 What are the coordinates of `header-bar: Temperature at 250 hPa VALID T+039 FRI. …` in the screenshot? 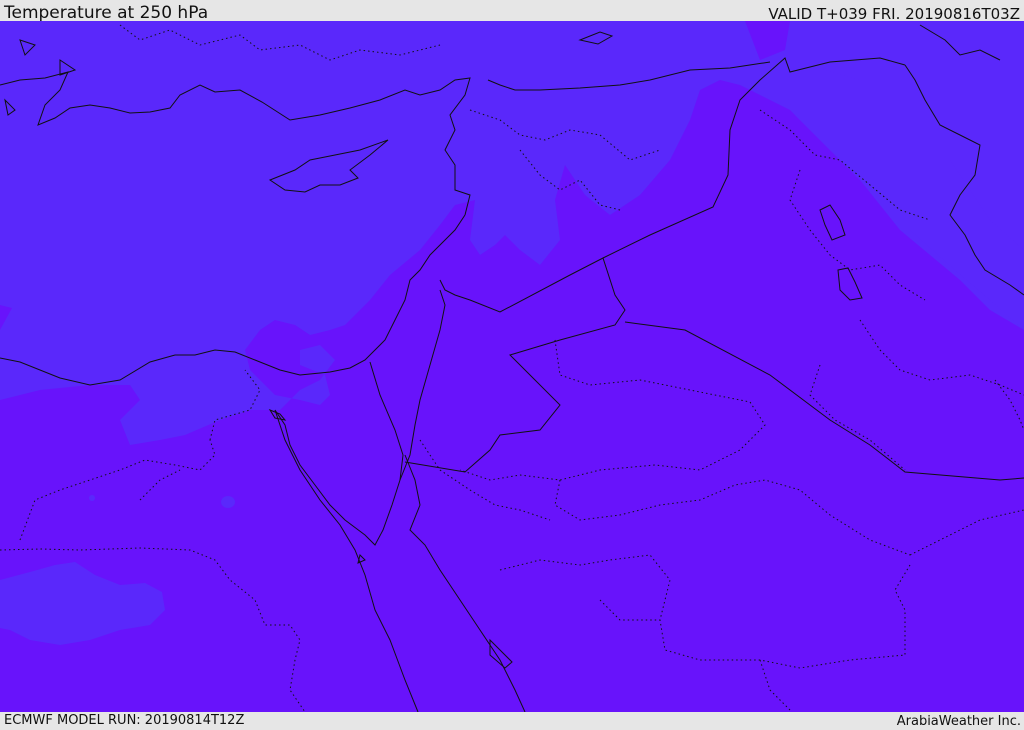 It's located at (512, 11).